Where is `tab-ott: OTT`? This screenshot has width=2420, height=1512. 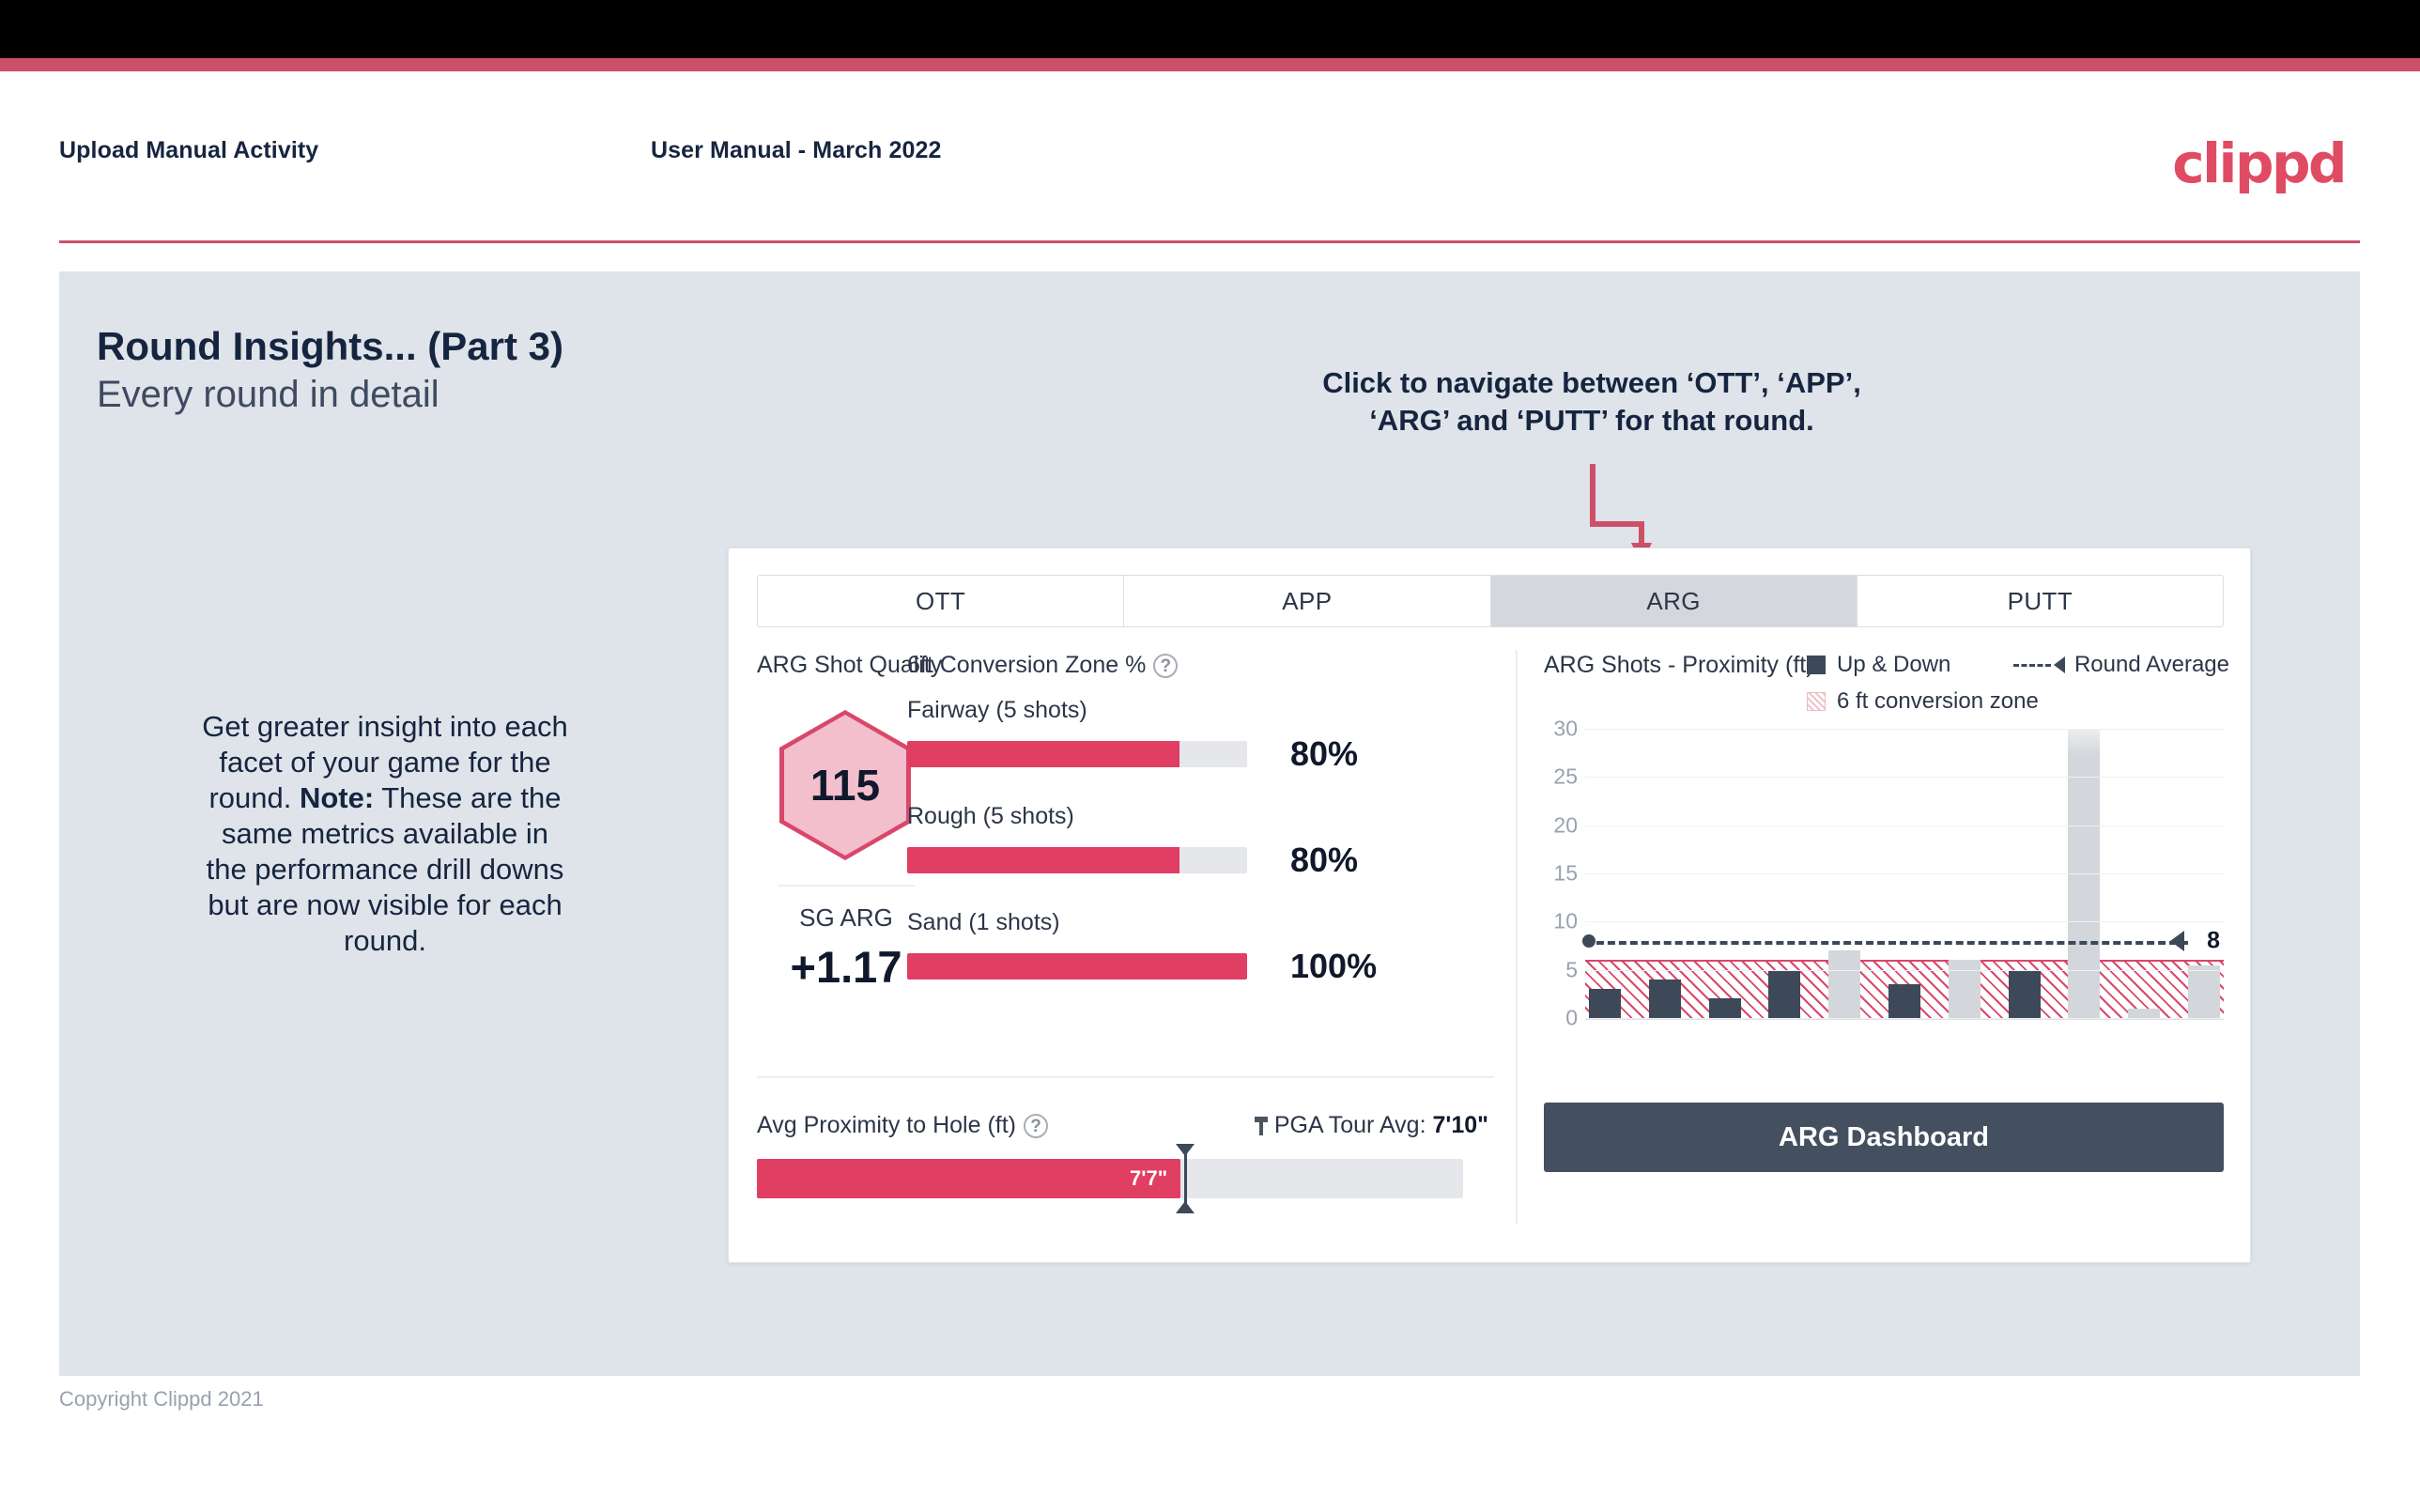
tab-ott: OTT is located at coordinates (941, 601).